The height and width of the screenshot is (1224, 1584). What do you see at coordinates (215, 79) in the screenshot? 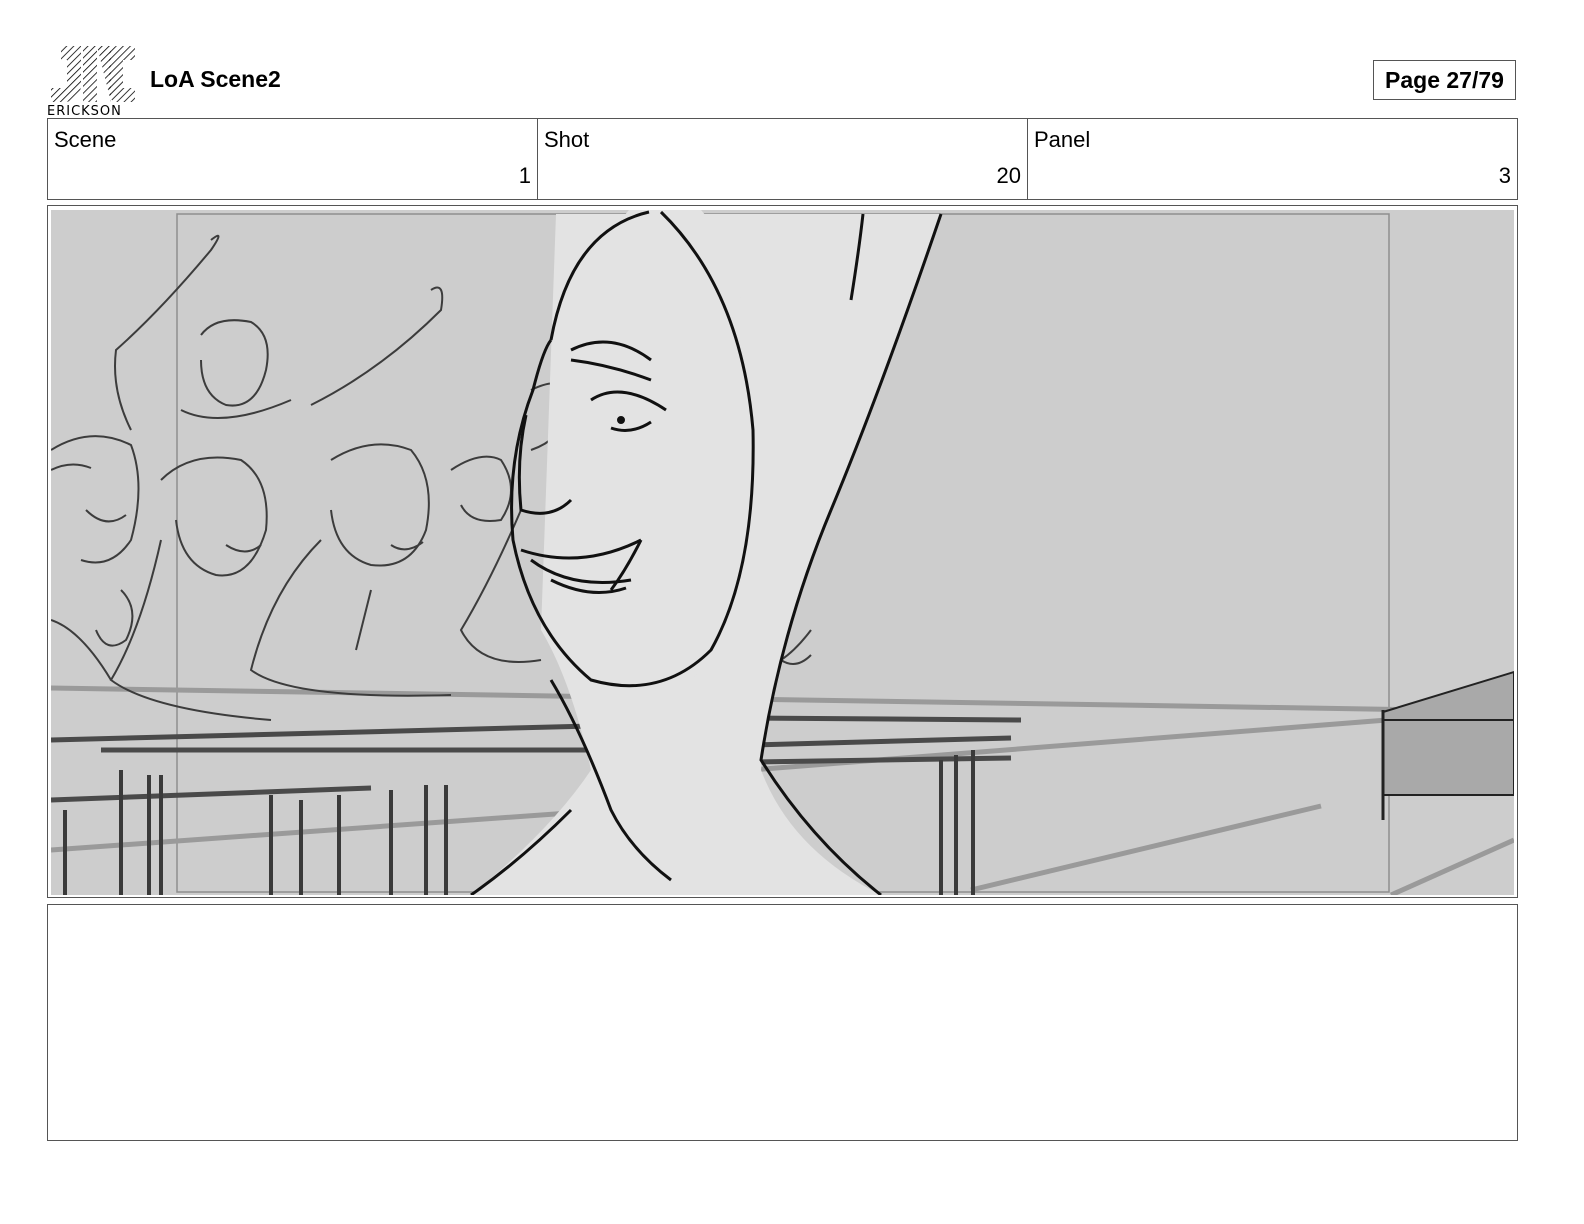
I see `board-title: LoA Scene2` at bounding box center [215, 79].